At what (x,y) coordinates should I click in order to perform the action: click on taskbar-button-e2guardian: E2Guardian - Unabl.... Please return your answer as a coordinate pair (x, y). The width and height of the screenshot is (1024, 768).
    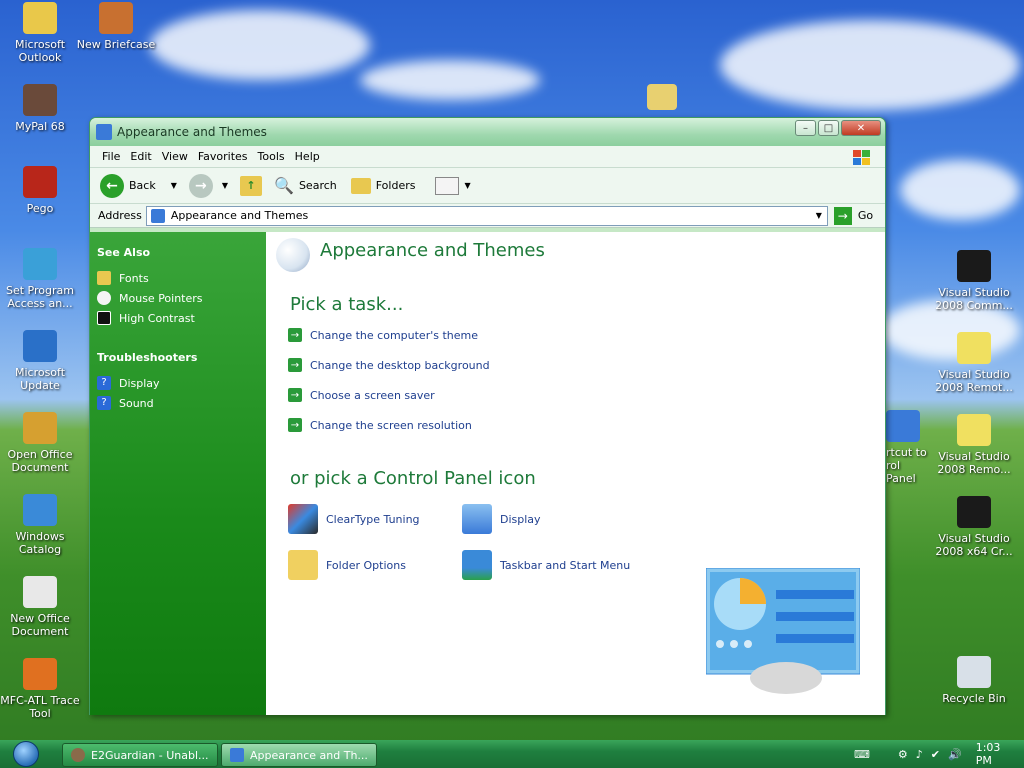
    Looking at the image, I should click on (140, 755).